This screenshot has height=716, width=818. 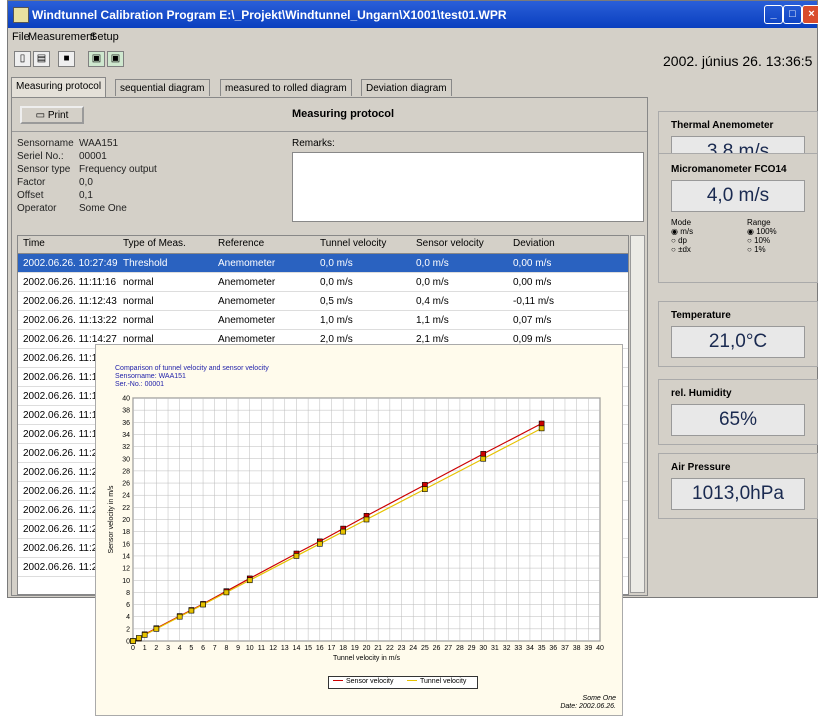 What do you see at coordinates (52, 115) in the screenshot?
I see `print-button: ▭ Print` at bounding box center [52, 115].